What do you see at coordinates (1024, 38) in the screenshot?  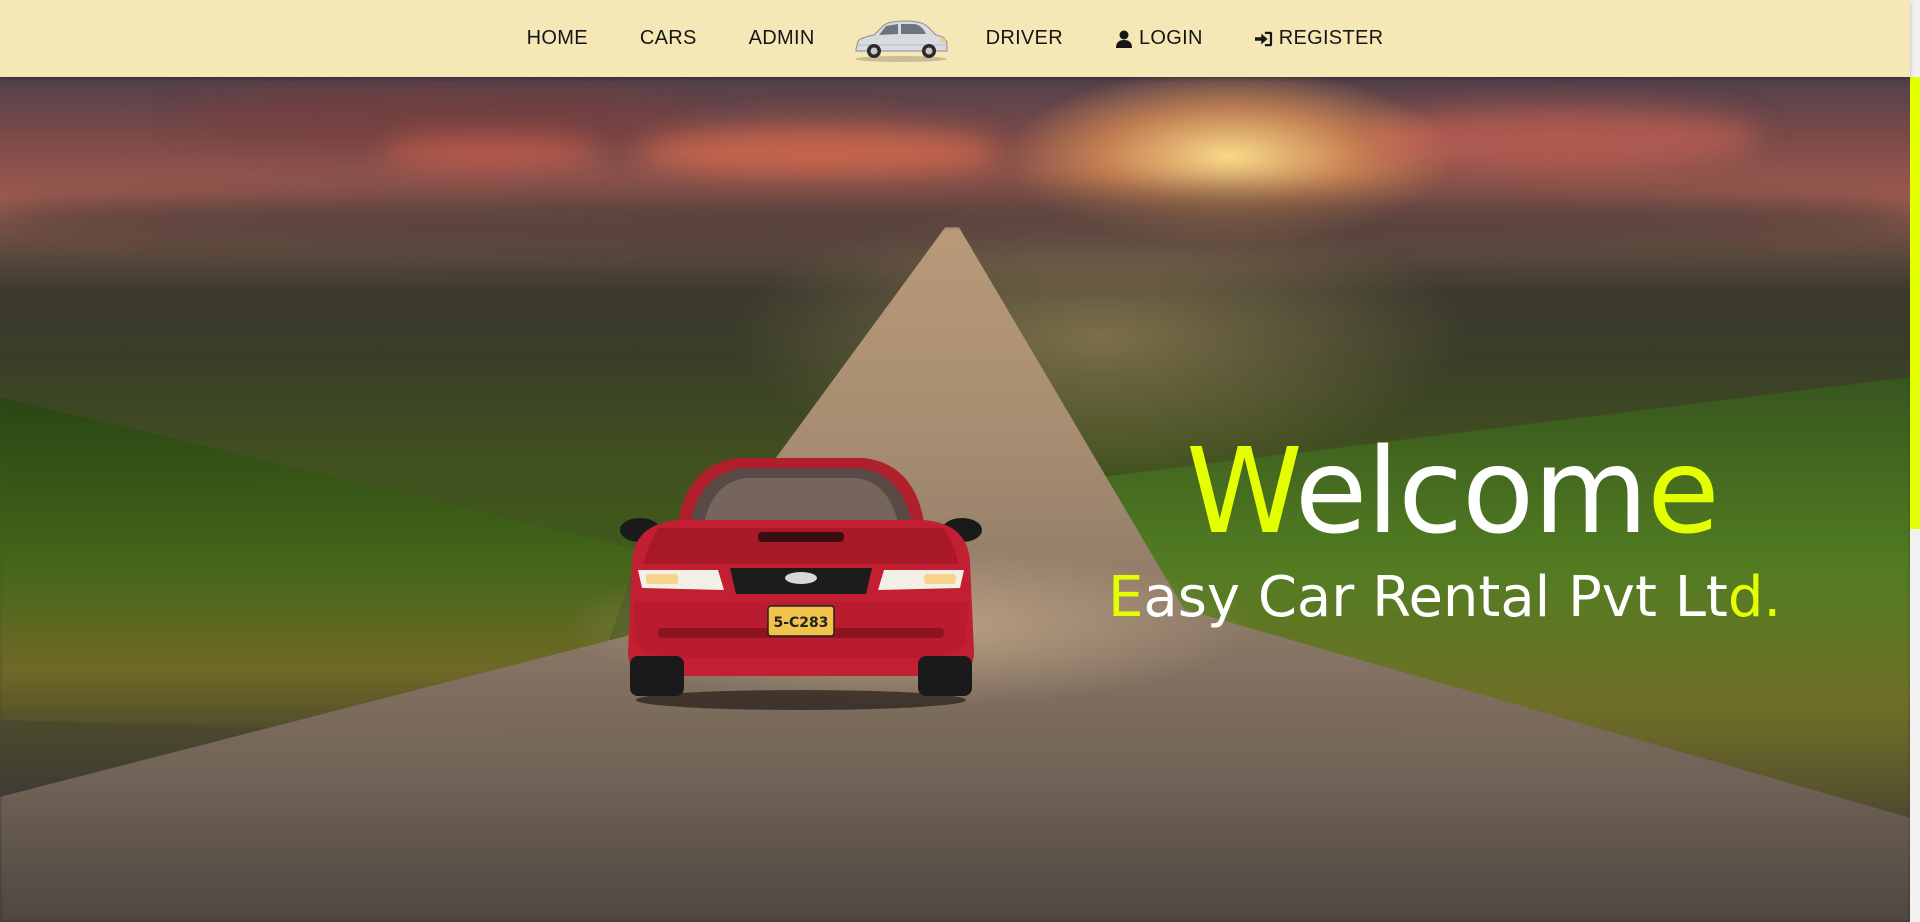 I see `nav-driver-link: DRIVER` at bounding box center [1024, 38].